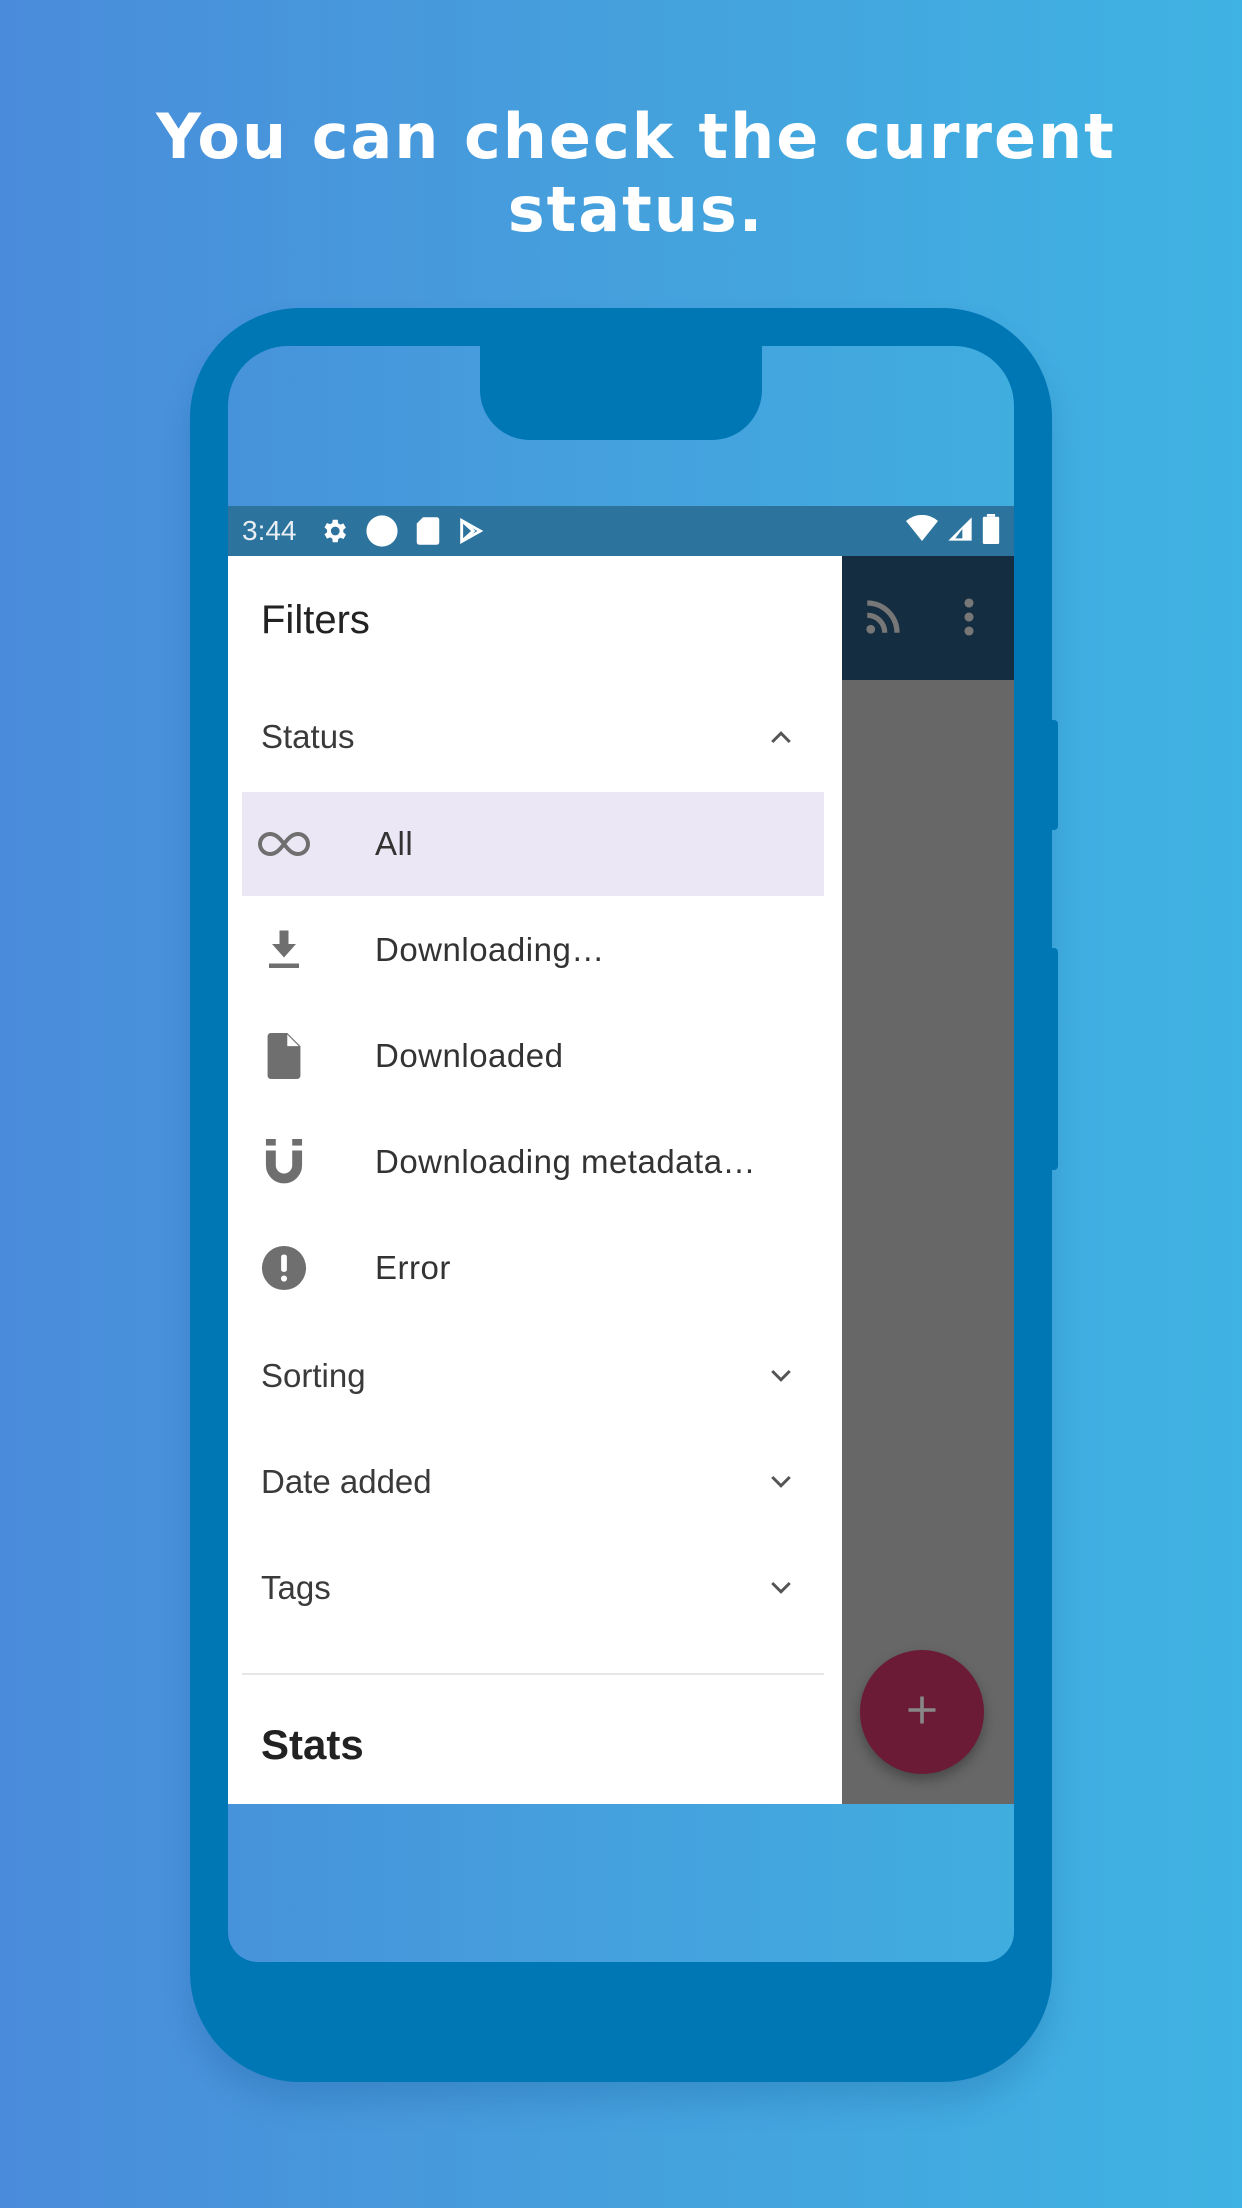 The image size is (1242, 2208). I want to click on circle-icon, so click(382, 531).